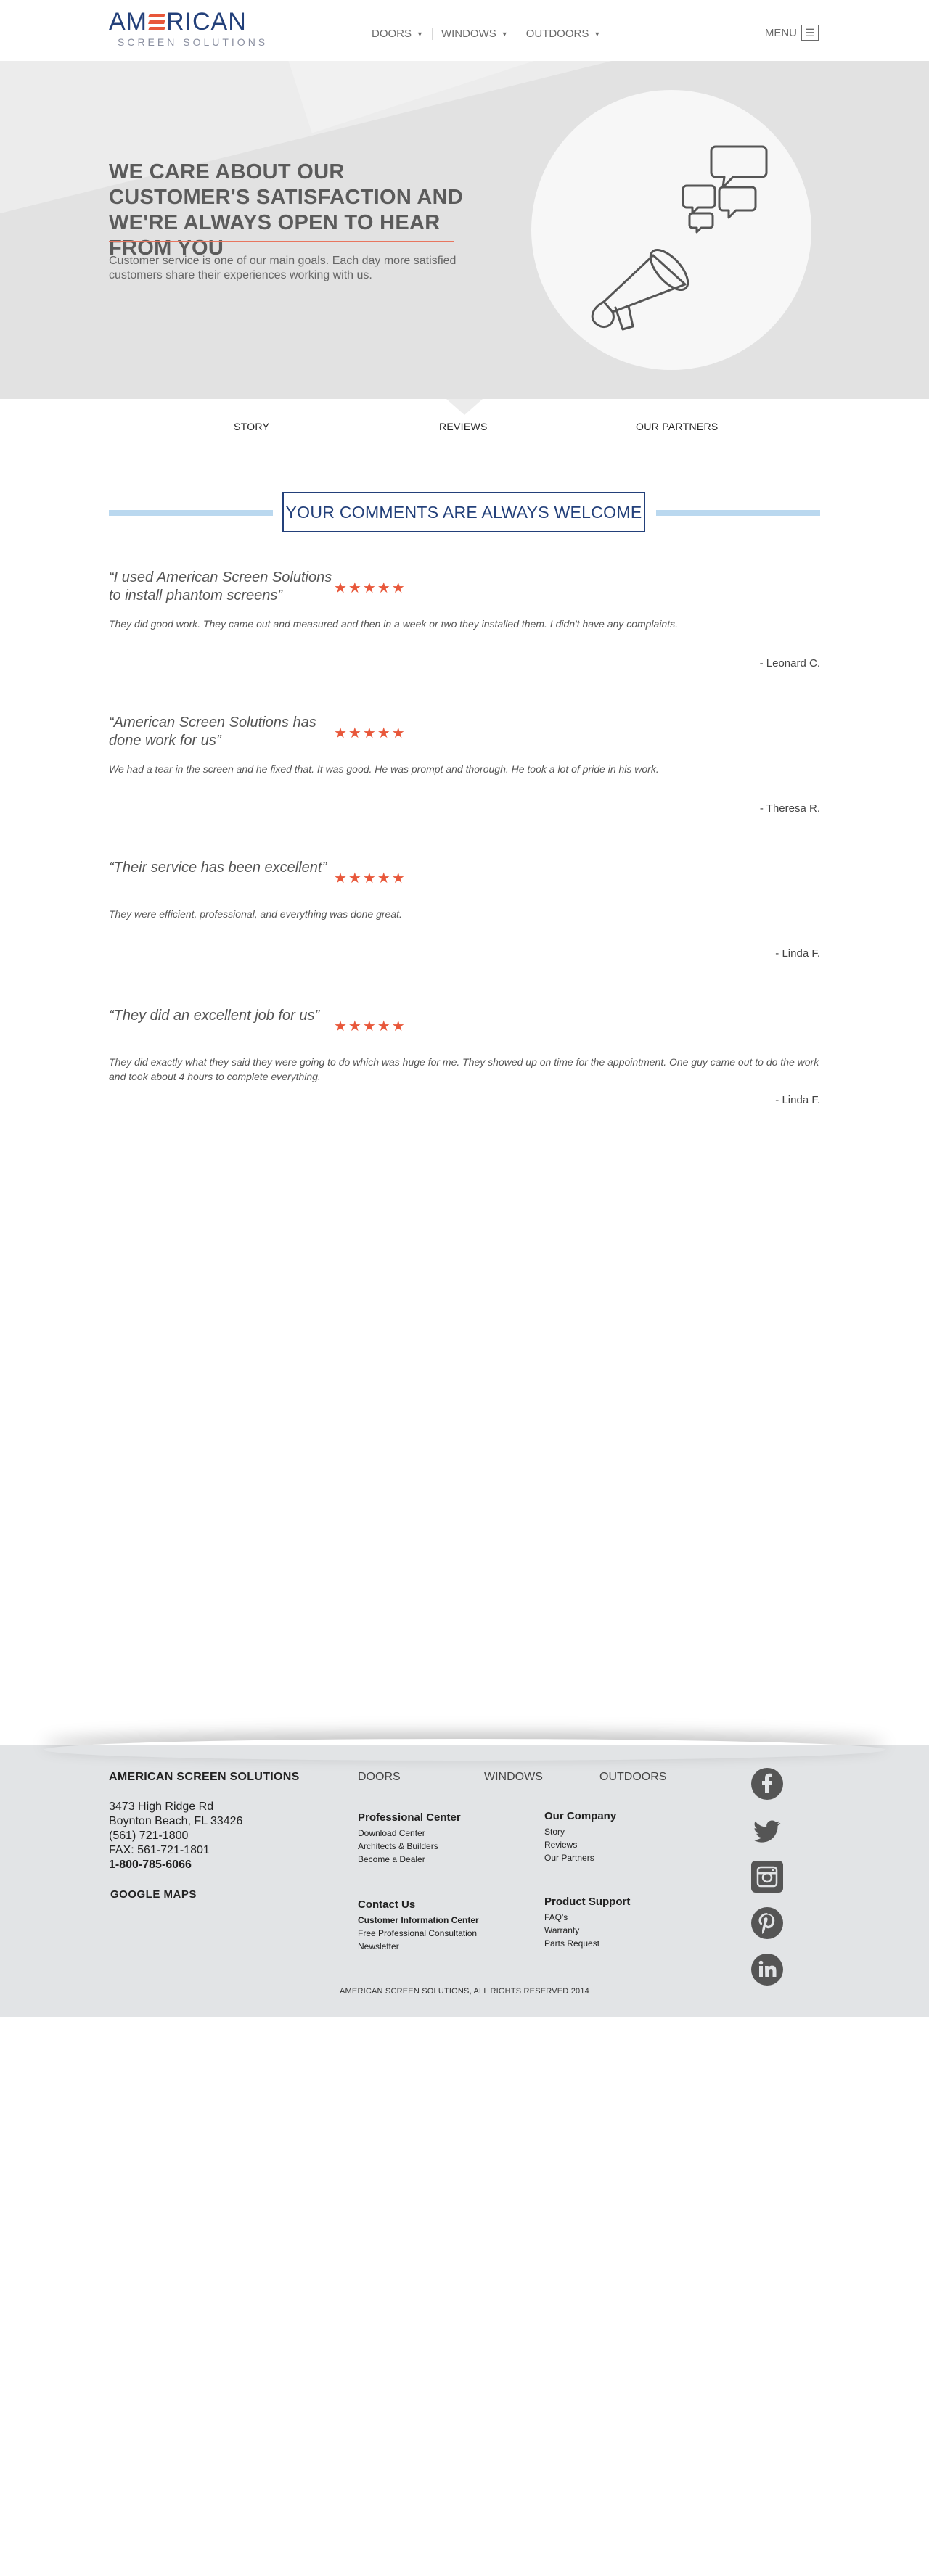 This screenshot has width=929, height=2576. Describe the element at coordinates (587, 1944) in the screenshot. I see `footer-link-parts-request: Parts Request` at that location.